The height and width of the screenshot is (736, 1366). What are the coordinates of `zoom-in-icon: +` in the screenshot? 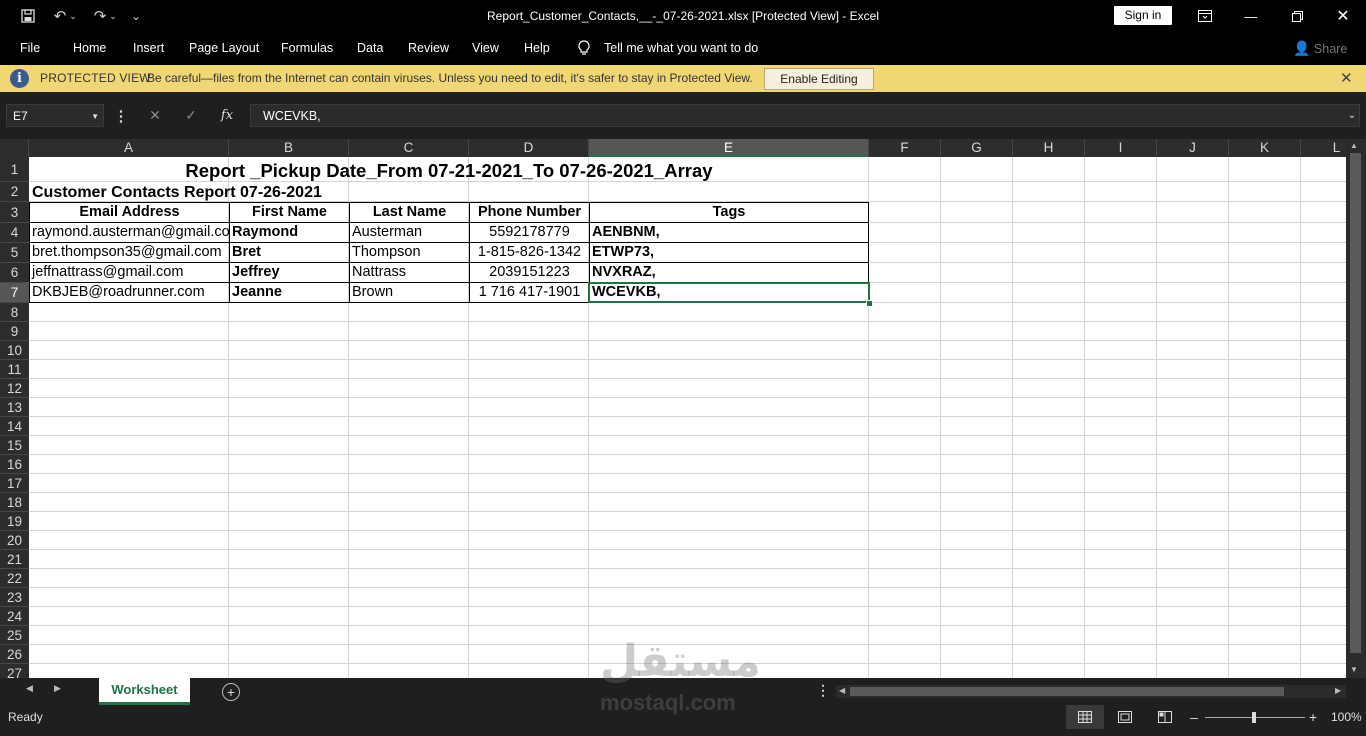 It's located at (1313, 717).